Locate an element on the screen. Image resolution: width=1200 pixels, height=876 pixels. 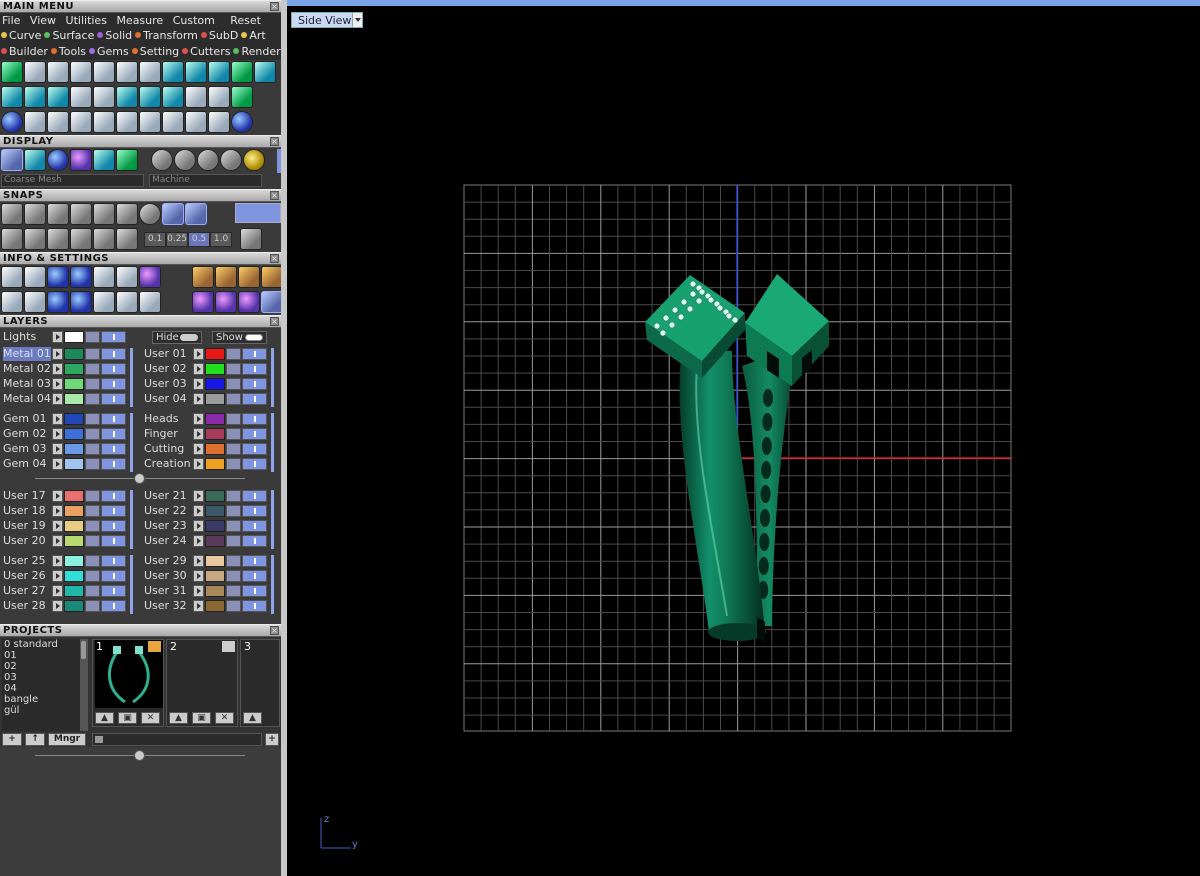
object-icon is located at coordinates (58, 302).